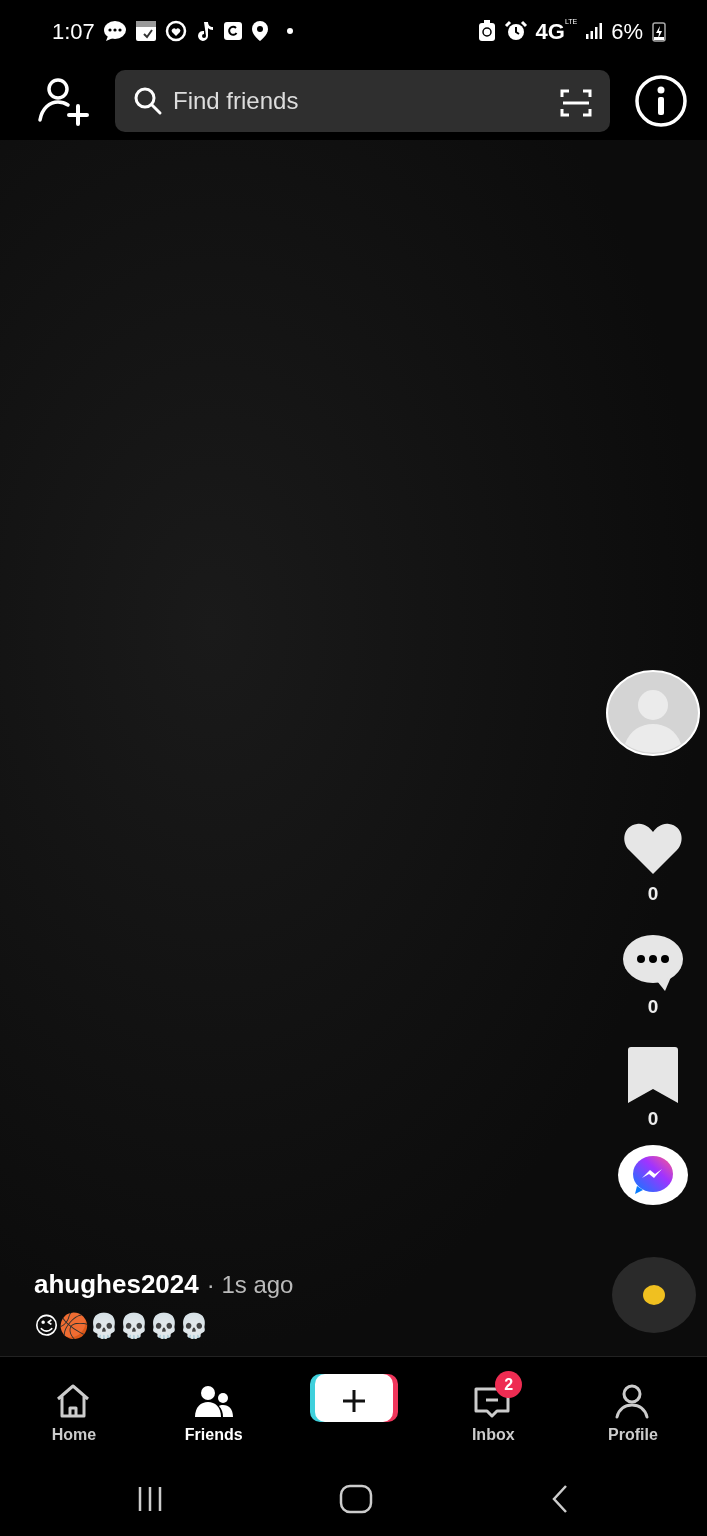 The image size is (707, 1536). Describe the element at coordinates (576, 102) in the screenshot. I see `scan-icon` at that location.